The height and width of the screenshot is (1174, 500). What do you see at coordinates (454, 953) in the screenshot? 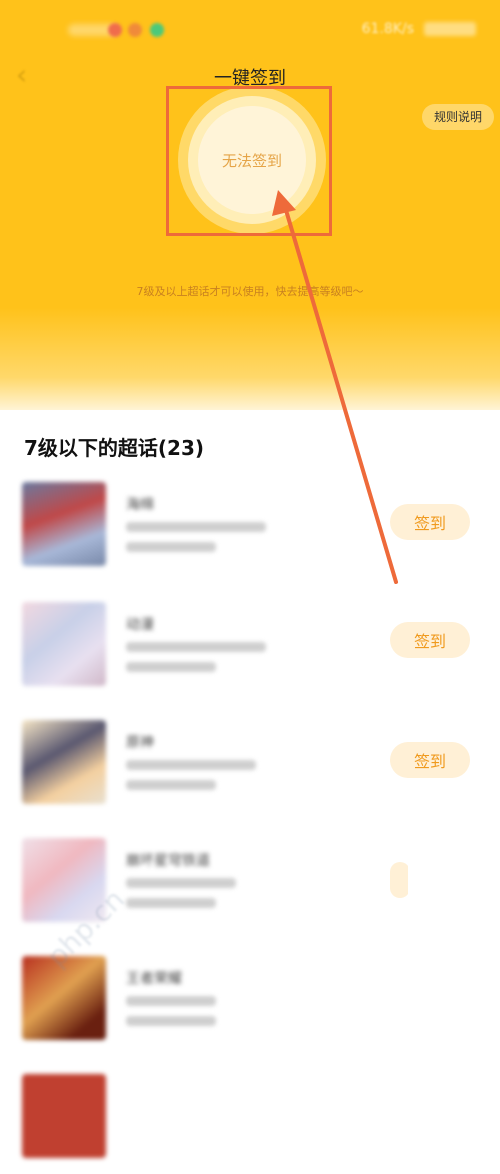
I see `blank-overlay` at bounding box center [454, 953].